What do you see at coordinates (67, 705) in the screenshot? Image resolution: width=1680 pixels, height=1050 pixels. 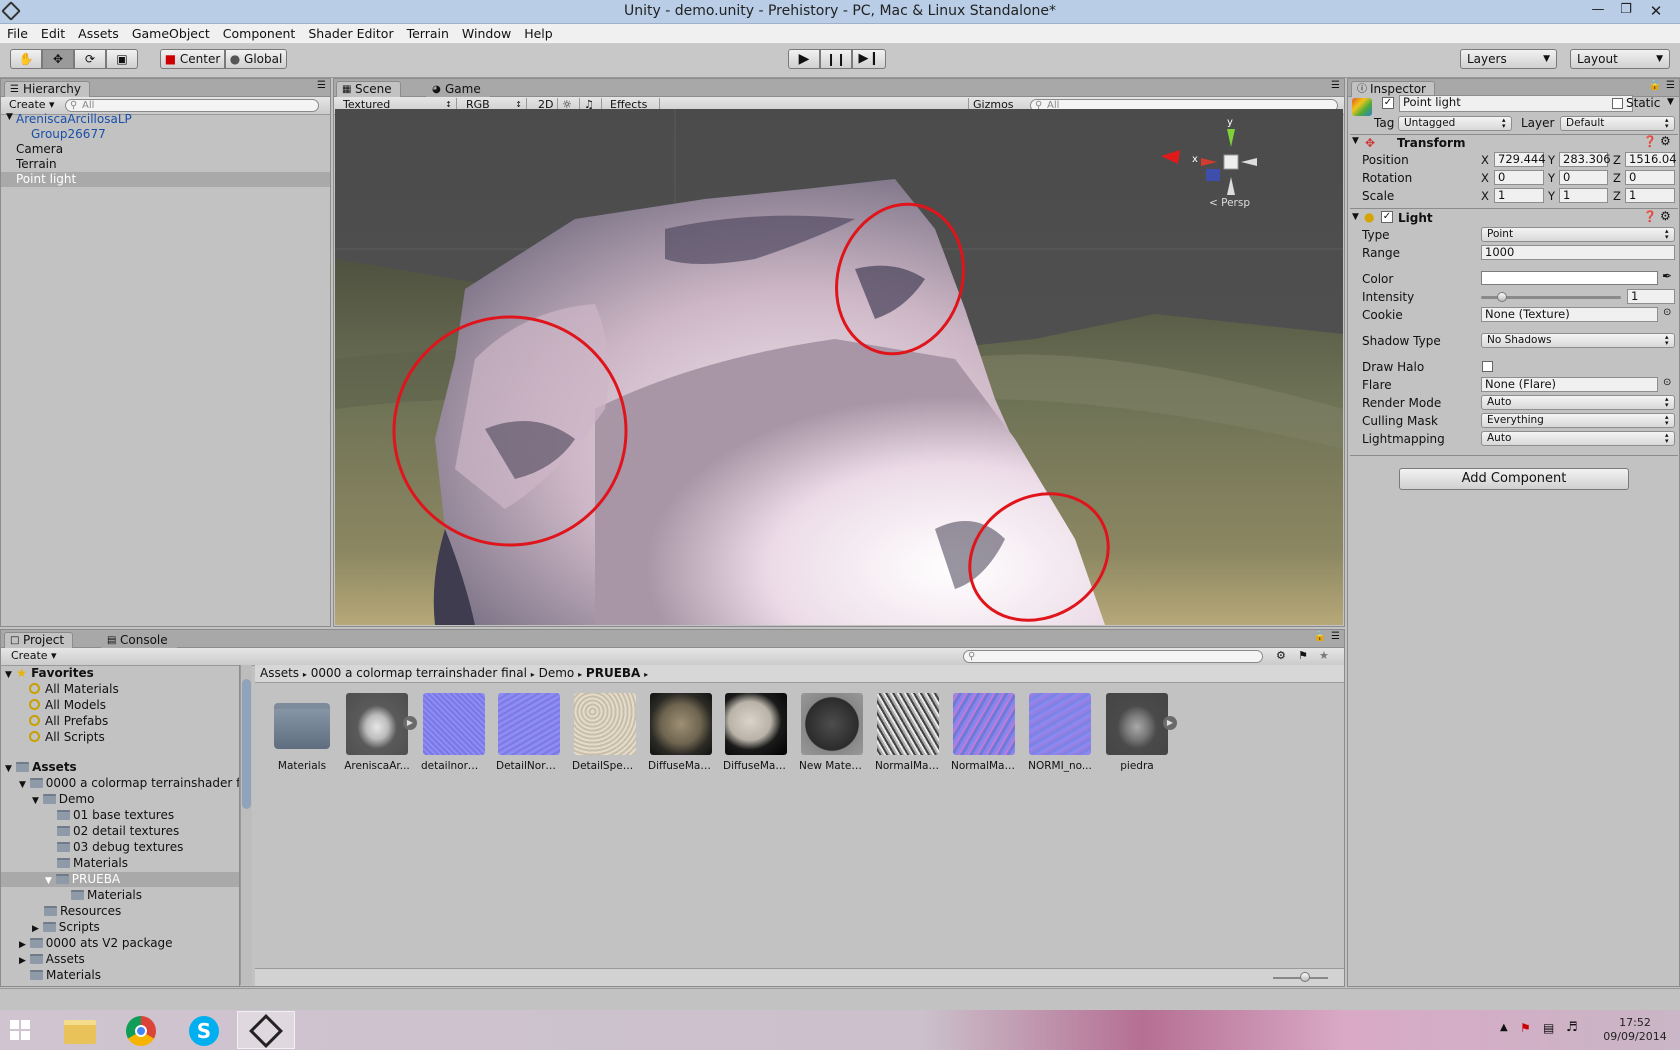 I see `favorite-item: All Models` at bounding box center [67, 705].